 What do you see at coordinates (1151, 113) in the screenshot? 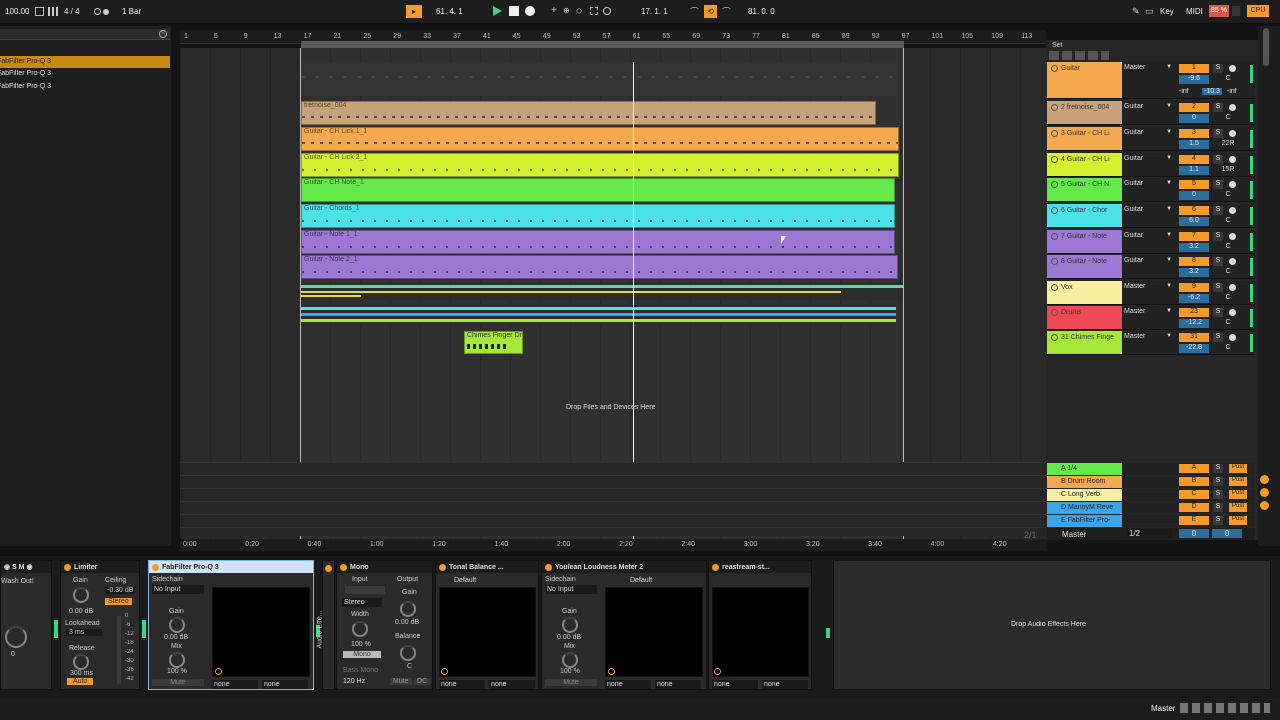
I see `track-header: 2 fretnoise_004 Guitar ▼ 2 S 0 C` at bounding box center [1151, 113].